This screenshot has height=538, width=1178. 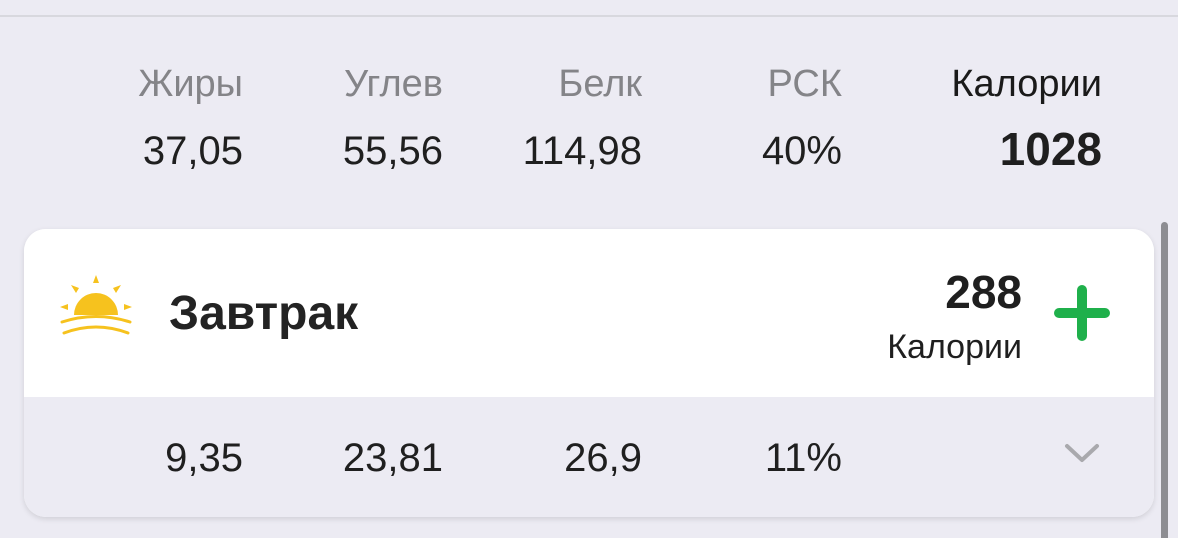 What do you see at coordinates (1164, 380) in the screenshot?
I see `scrollbar` at bounding box center [1164, 380].